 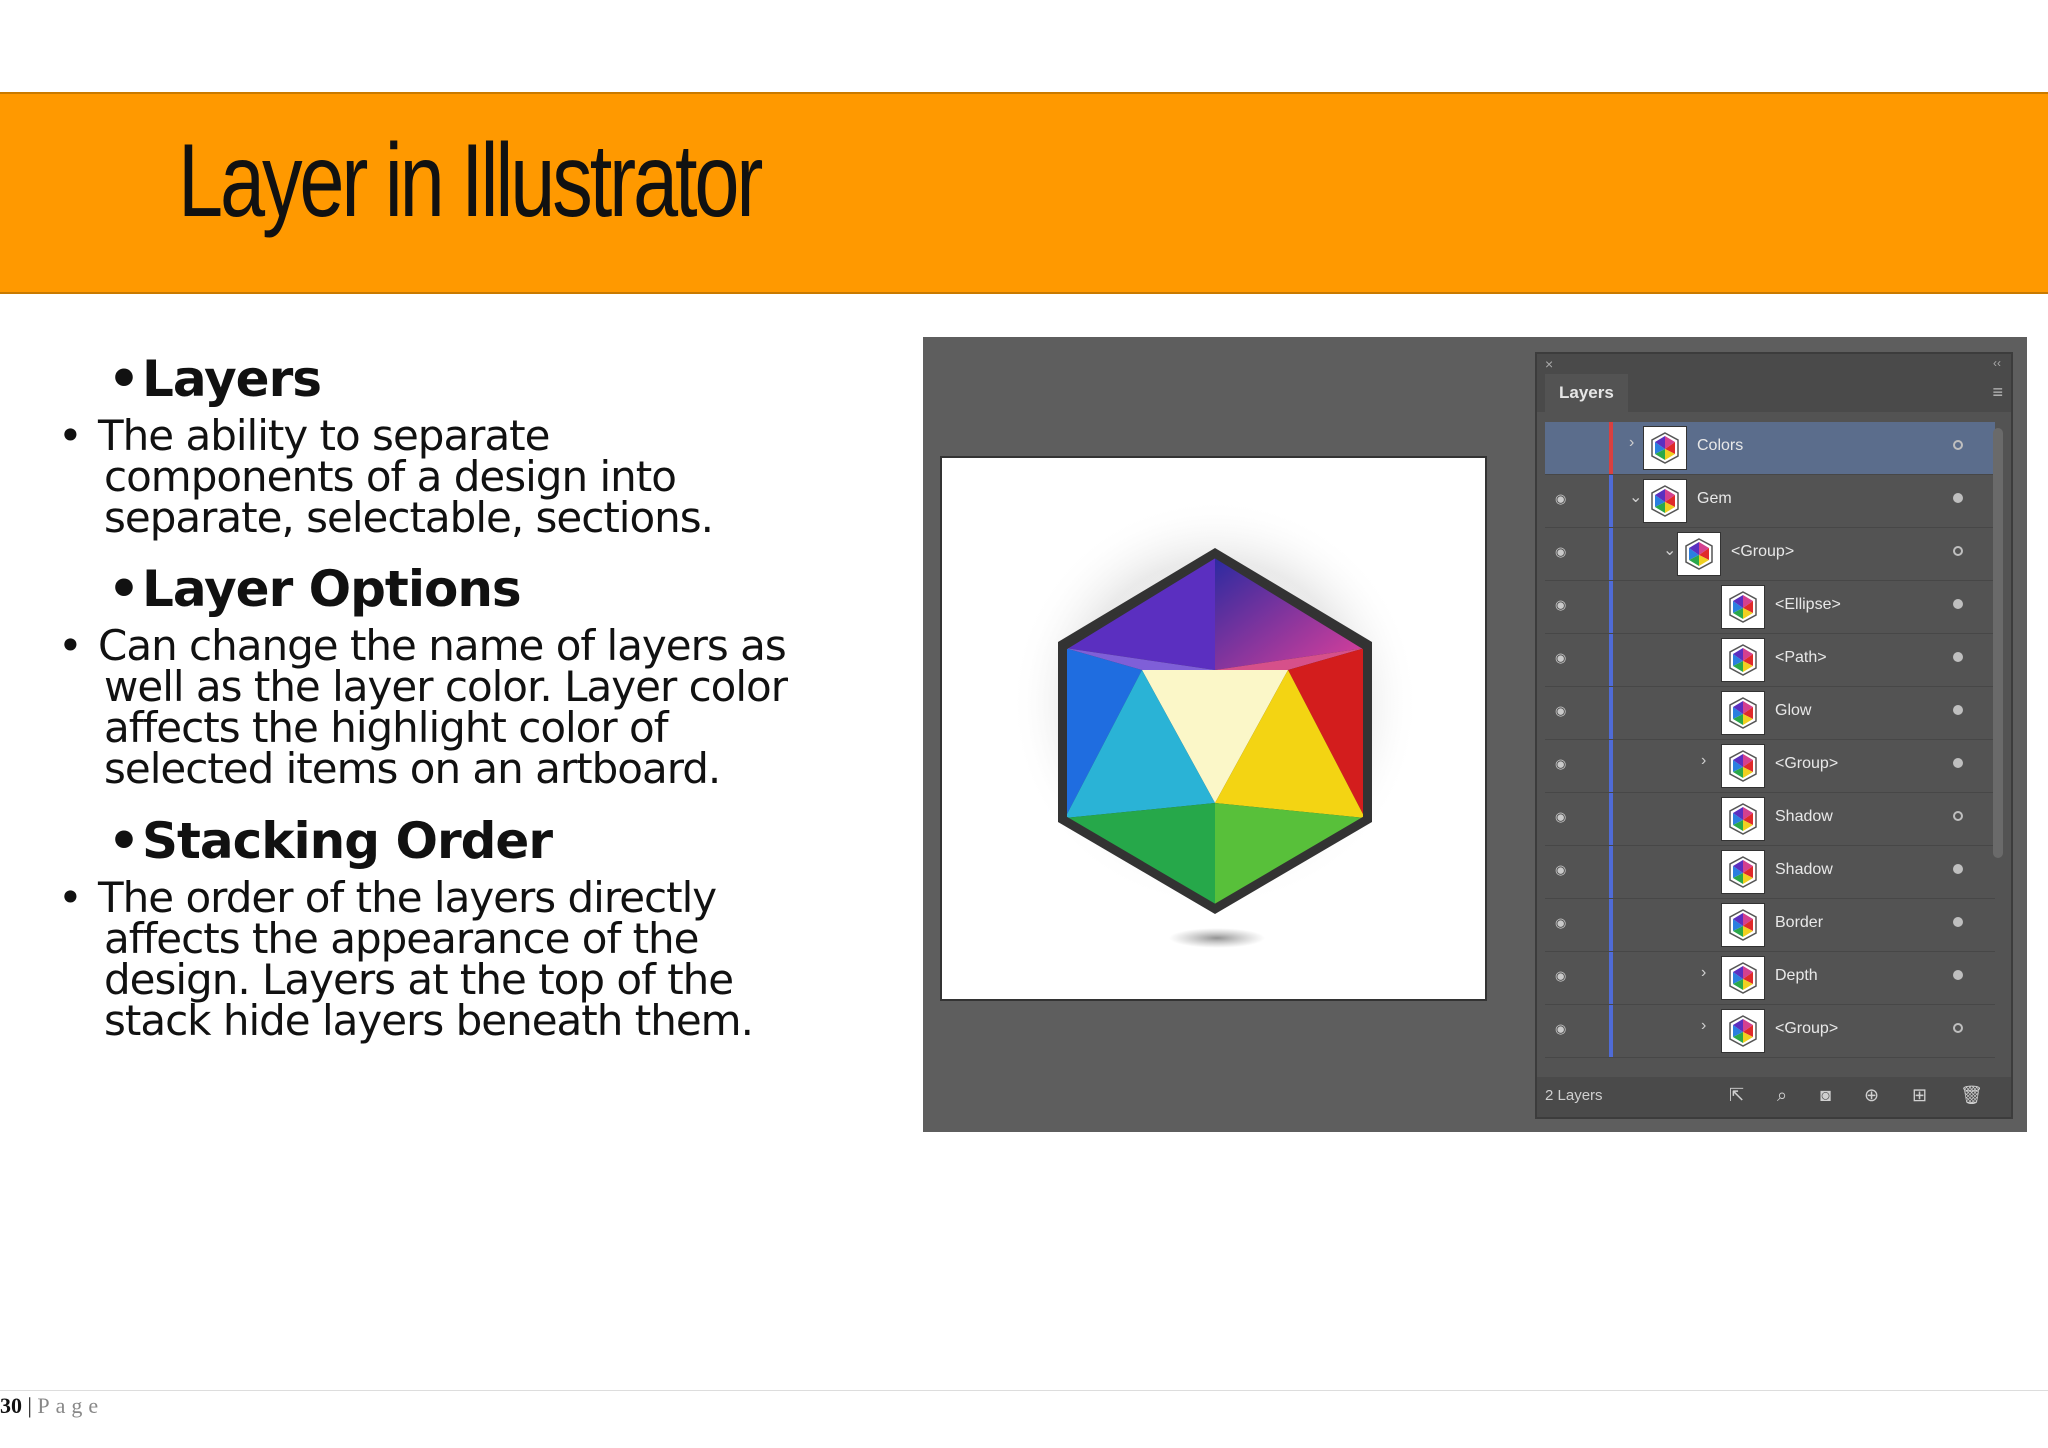 I want to click on panel-menu-icon: ≡, so click(x=1997, y=392).